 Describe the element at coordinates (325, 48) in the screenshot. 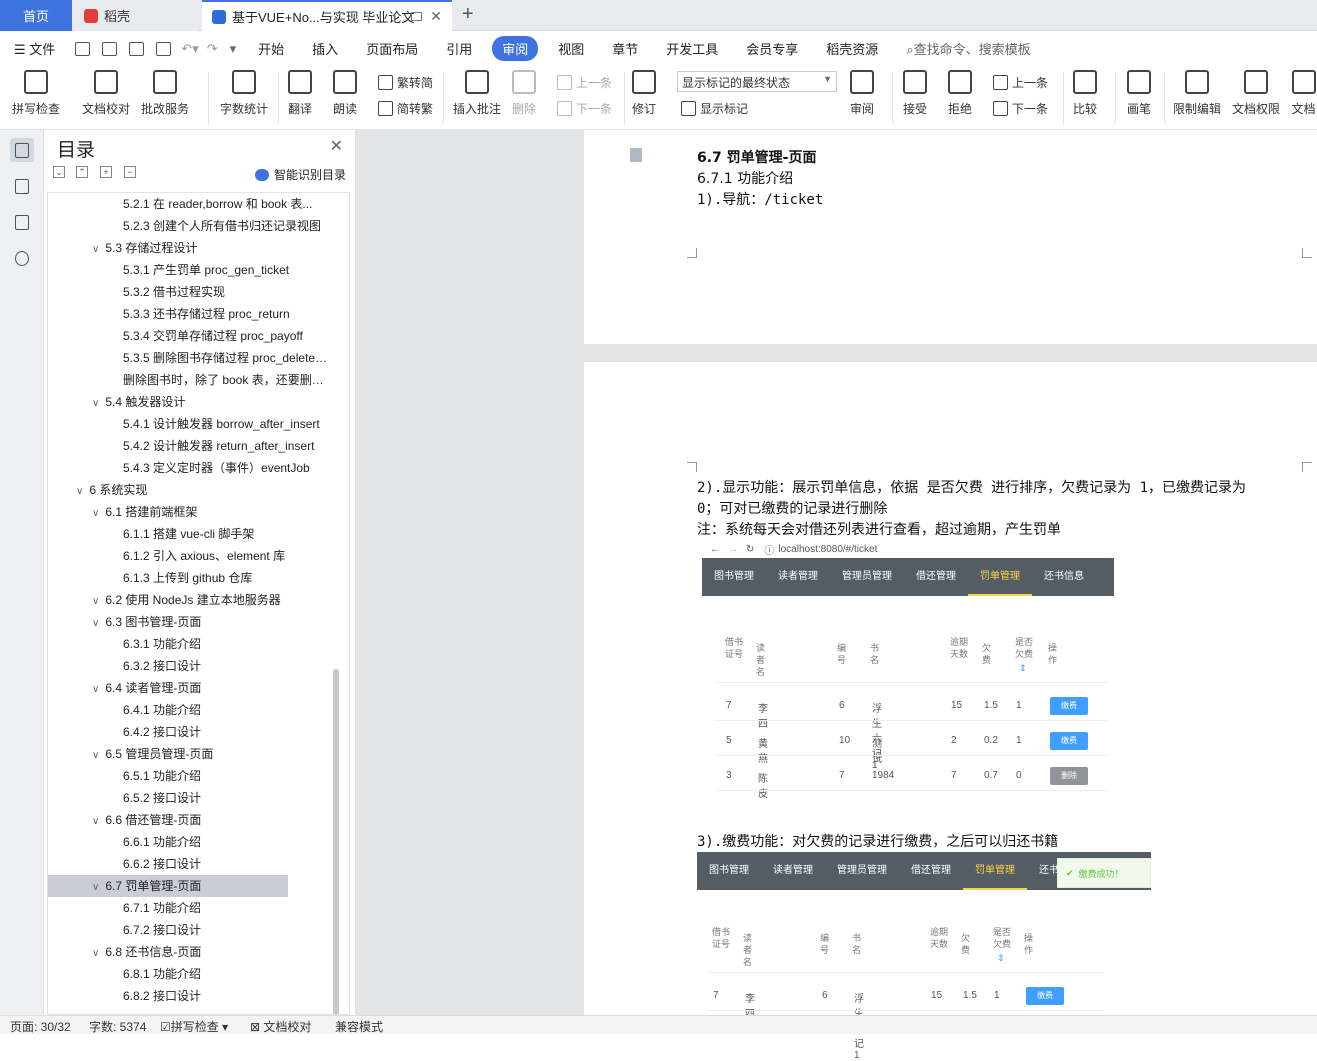

I see `menu-insert: 插入` at that location.